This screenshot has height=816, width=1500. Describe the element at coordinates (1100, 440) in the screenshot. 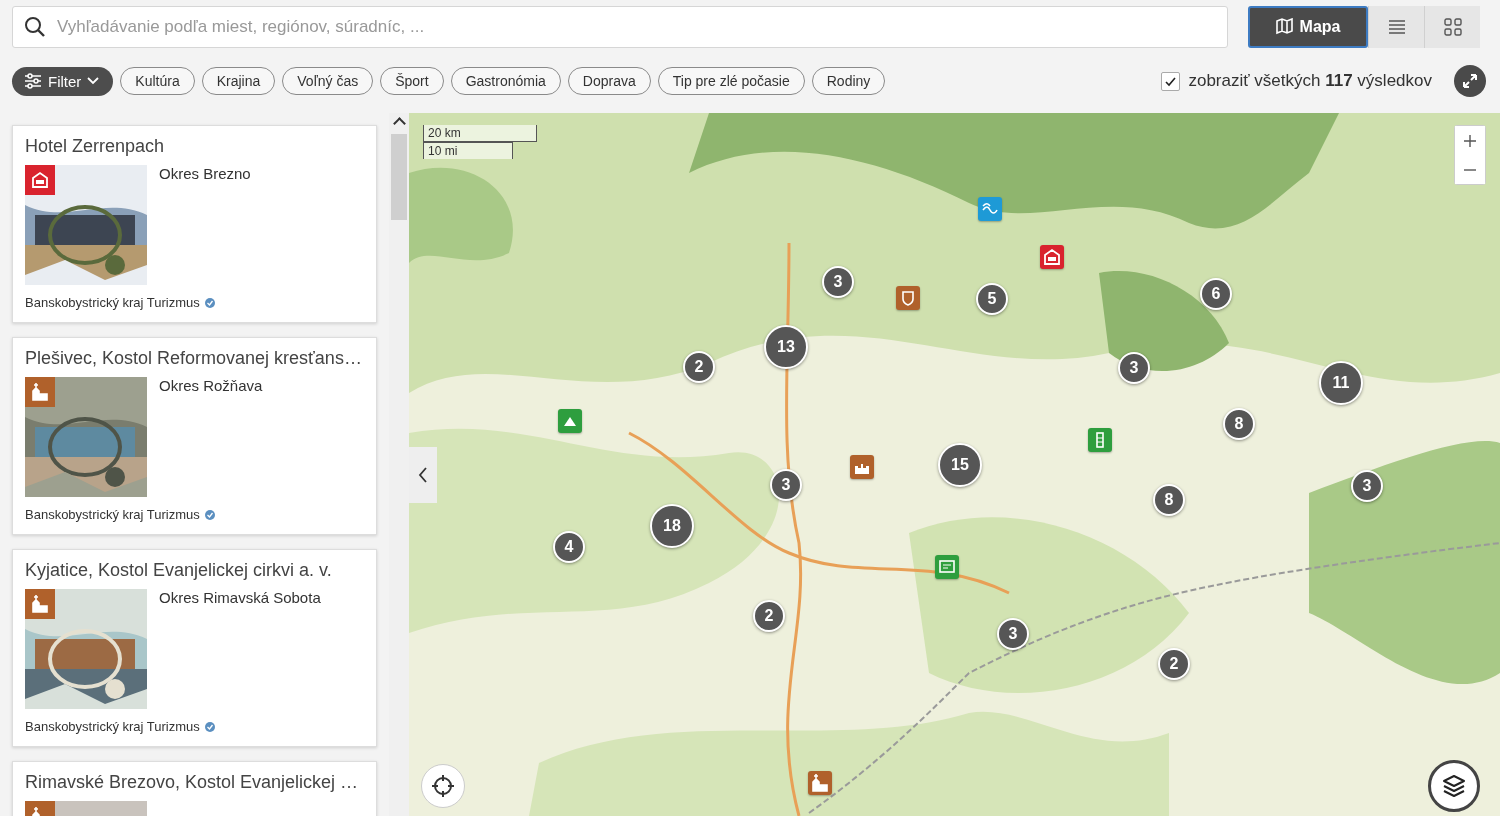

I see `tower-icon` at that location.